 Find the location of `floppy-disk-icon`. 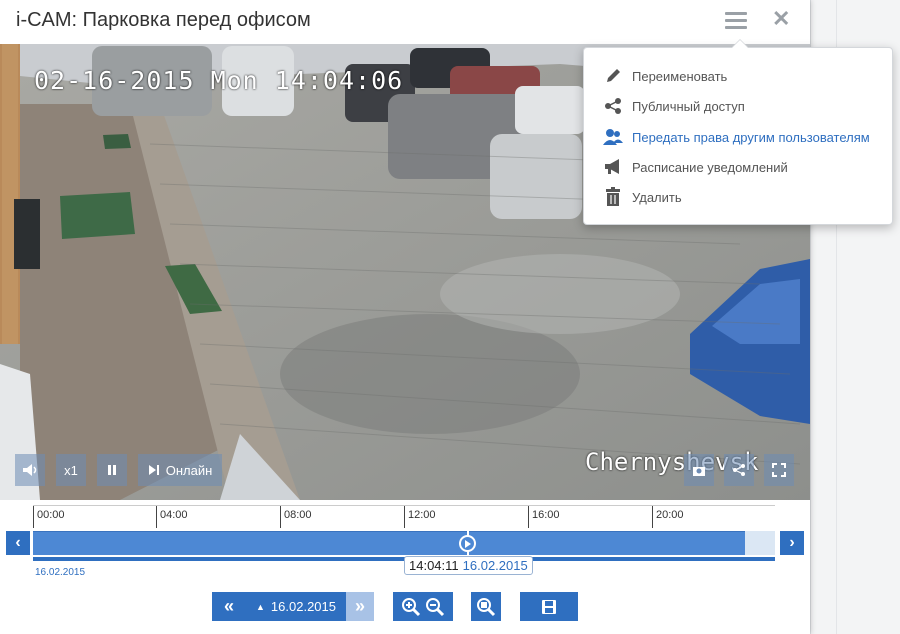

floppy-disk-icon is located at coordinates (549, 606).